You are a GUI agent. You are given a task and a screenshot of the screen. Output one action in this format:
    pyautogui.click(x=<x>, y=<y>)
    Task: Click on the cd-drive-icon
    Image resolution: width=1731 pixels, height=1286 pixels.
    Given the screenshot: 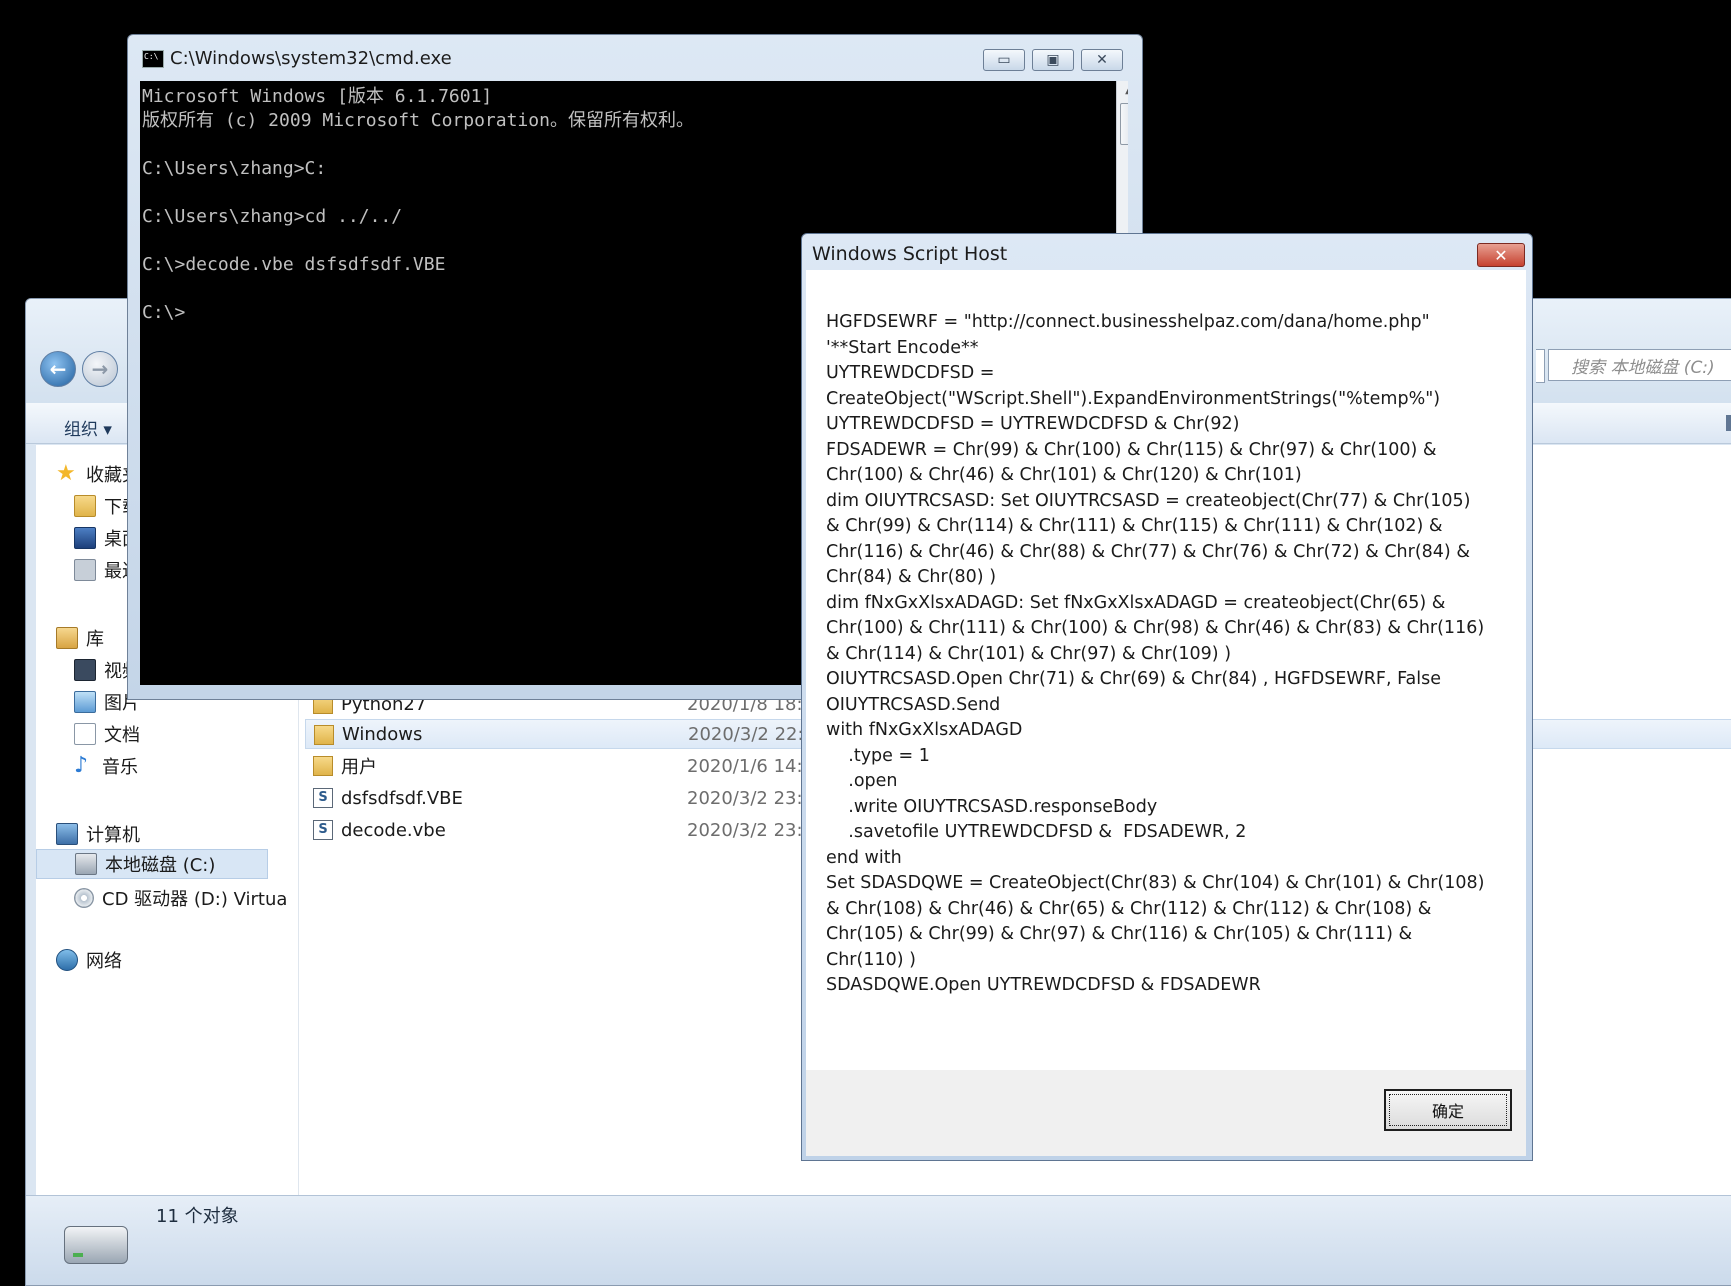 What is the action you would take?
    pyautogui.click(x=84, y=898)
    